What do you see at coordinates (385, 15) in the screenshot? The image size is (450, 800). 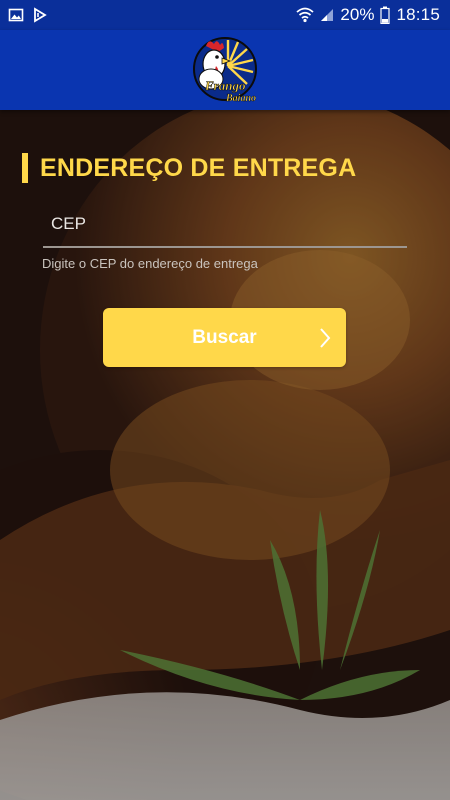 I see `battery-icon` at bounding box center [385, 15].